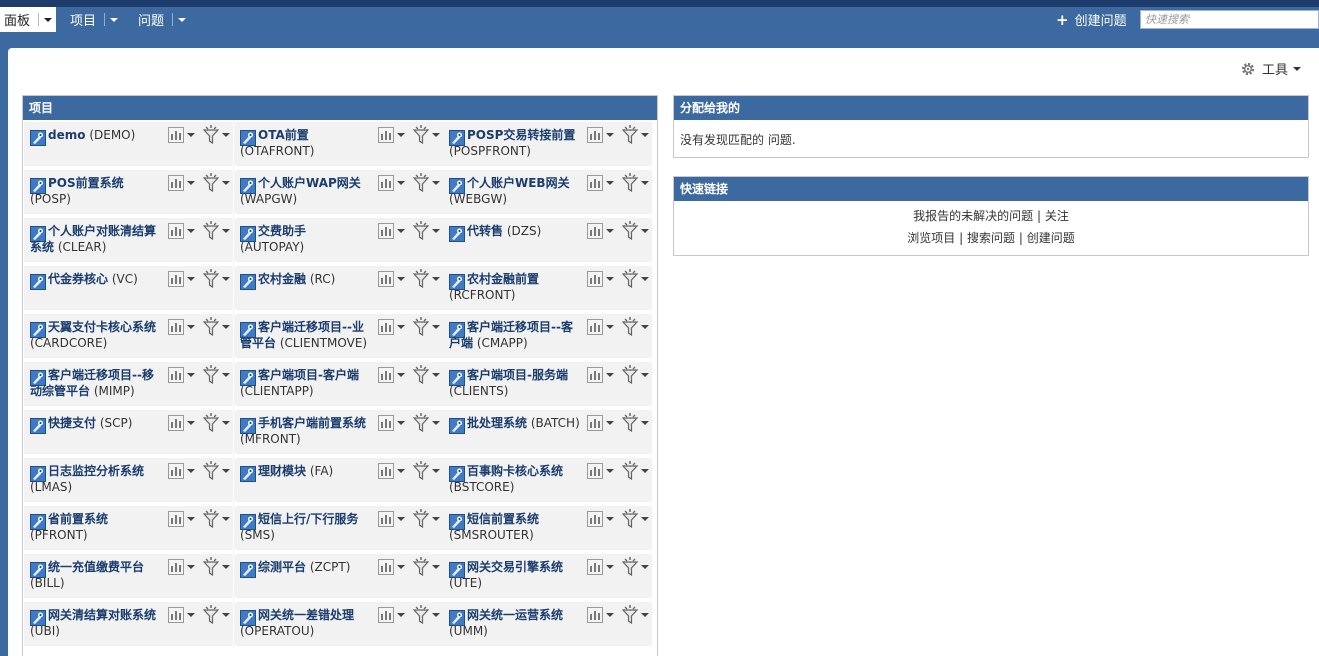 Image resolution: width=1319 pixels, height=656 pixels. What do you see at coordinates (78, 279) in the screenshot?
I see `project-name-link: 代金券核心` at bounding box center [78, 279].